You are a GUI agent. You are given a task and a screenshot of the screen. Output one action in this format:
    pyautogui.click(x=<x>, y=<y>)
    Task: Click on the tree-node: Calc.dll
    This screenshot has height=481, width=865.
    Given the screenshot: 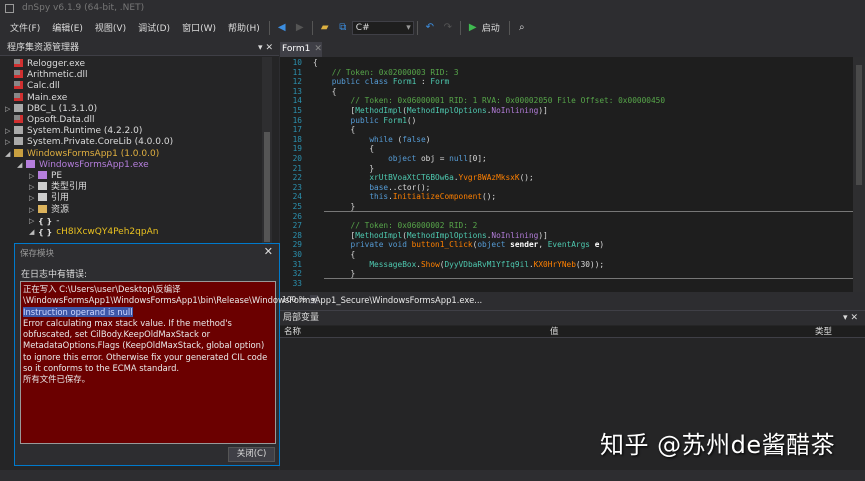 What is the action you would take?
    pyautogui.click(x=32, y=86)
    